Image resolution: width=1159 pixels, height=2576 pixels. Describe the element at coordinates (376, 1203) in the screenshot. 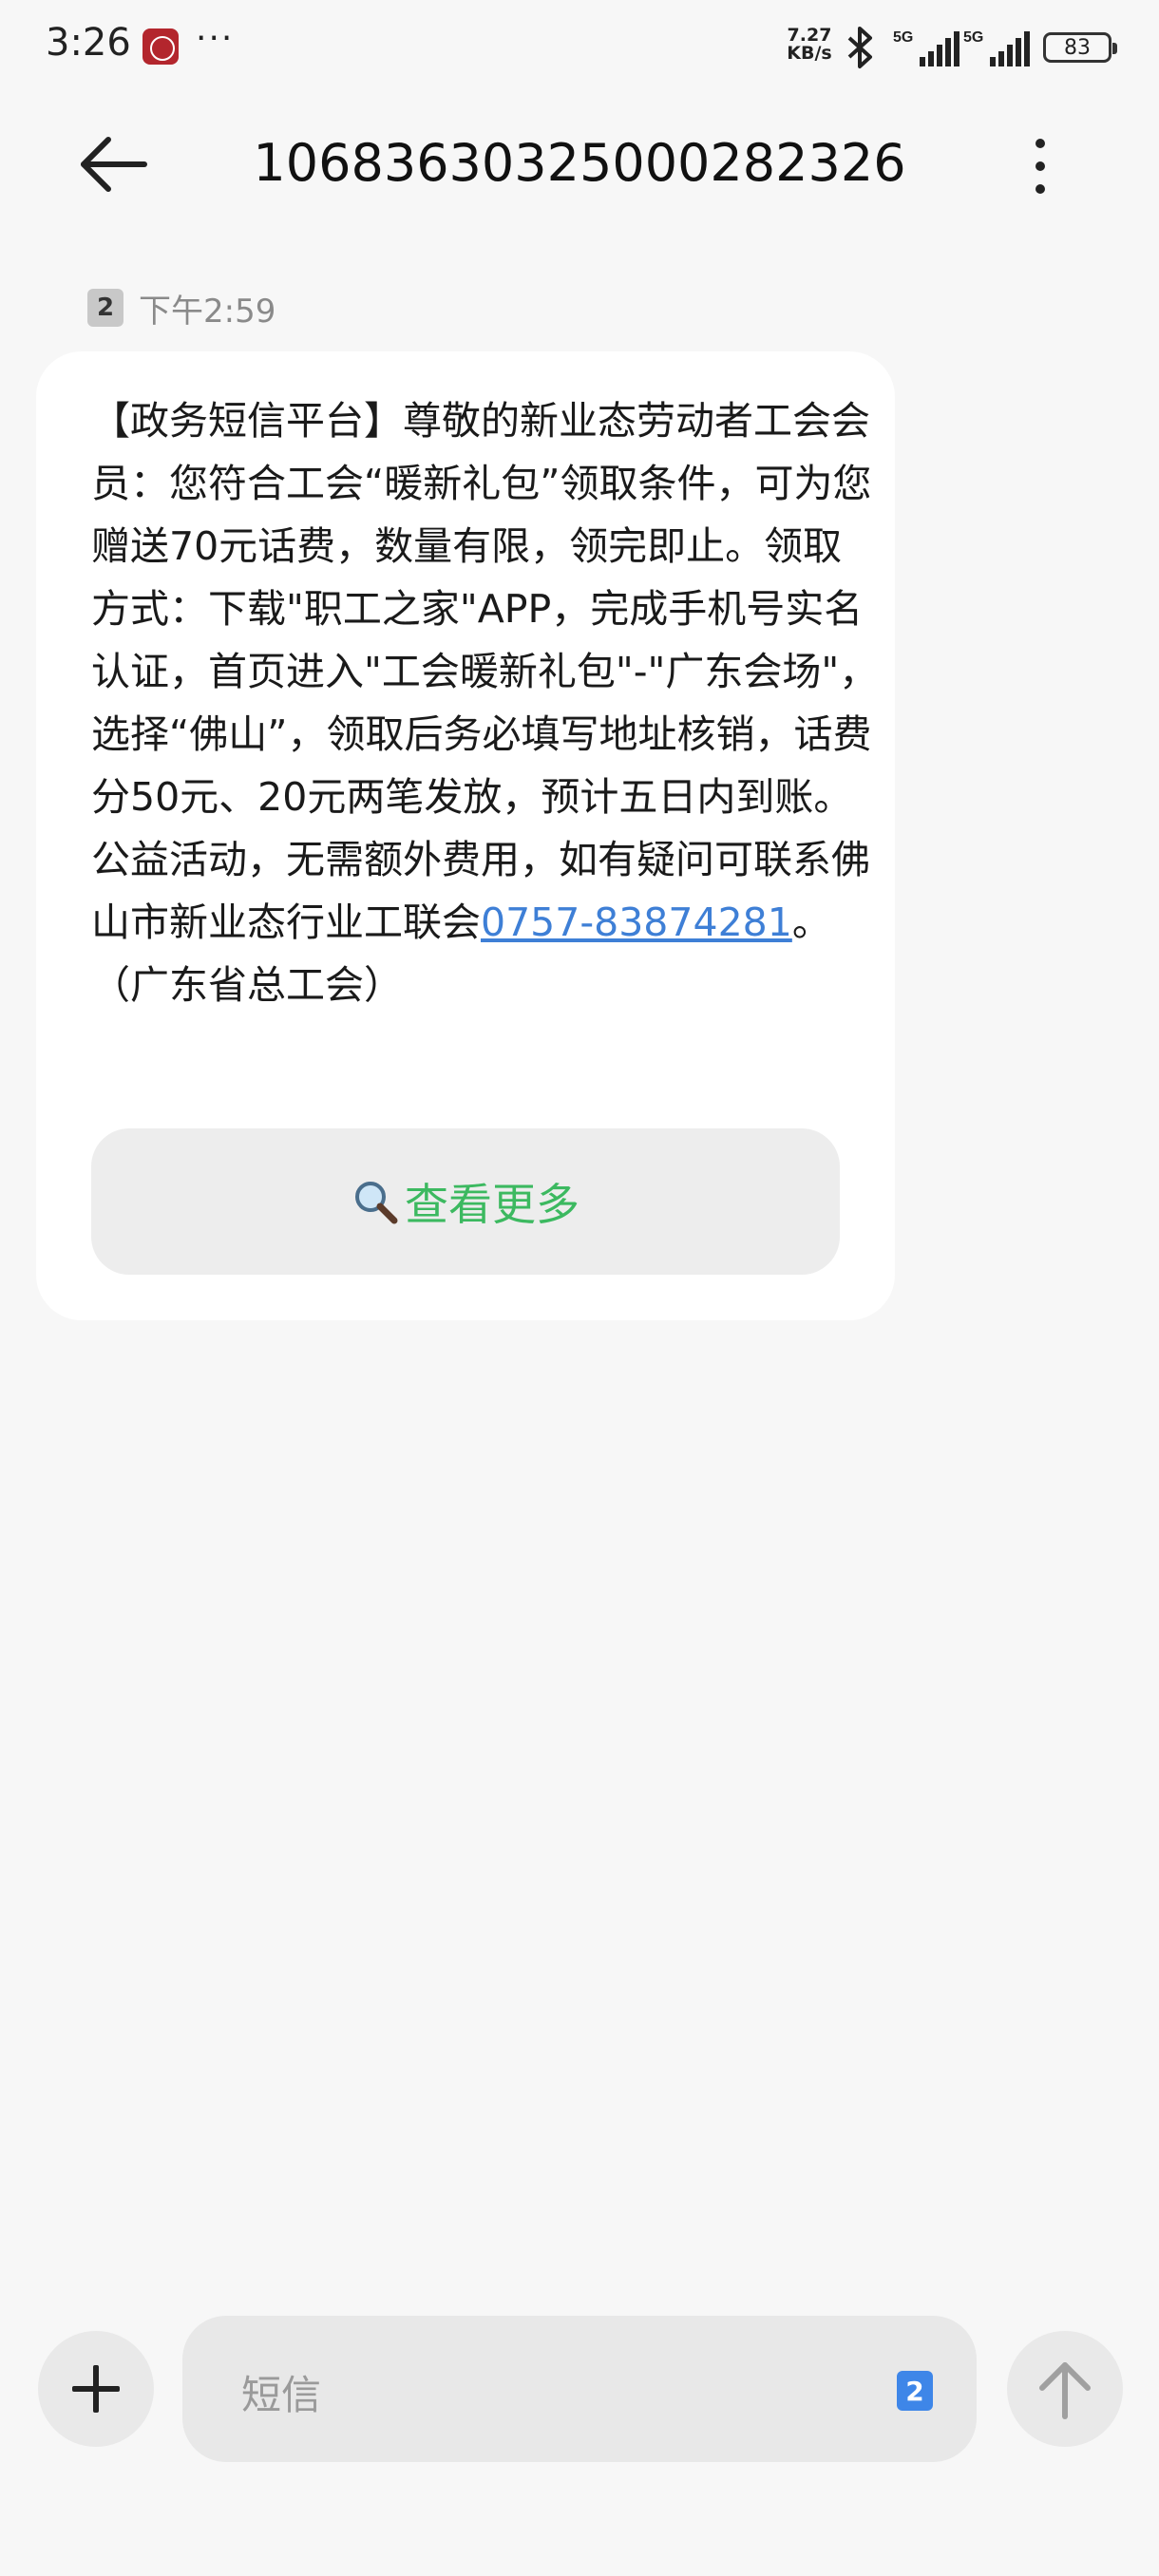

I see `search-icon` at that location.